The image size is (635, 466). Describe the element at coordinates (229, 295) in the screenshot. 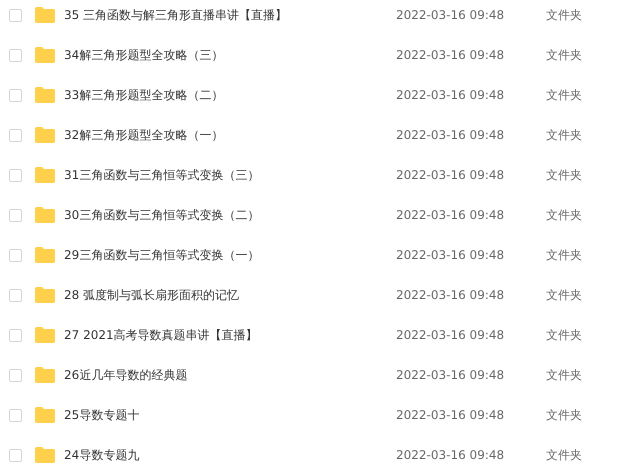

I see `file-name: 28 弧度制与弧长扇形面积的记忆` at that location.